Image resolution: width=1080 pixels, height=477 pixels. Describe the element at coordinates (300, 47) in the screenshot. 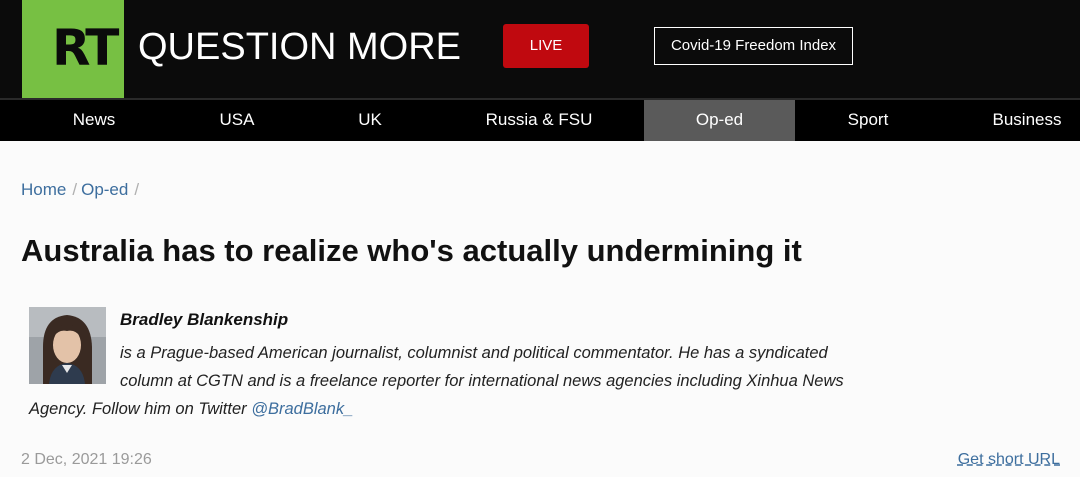

I see `site-tagline: QUESTION MORE` at that location.